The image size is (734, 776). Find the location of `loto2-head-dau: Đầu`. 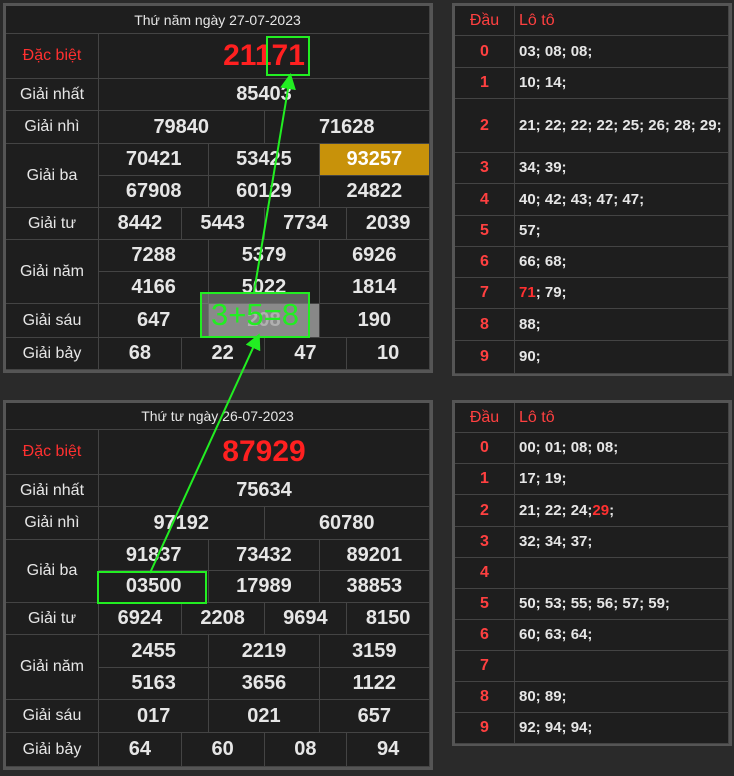

loto2-head-dau: Đầu is located at coordinates (485, 418).